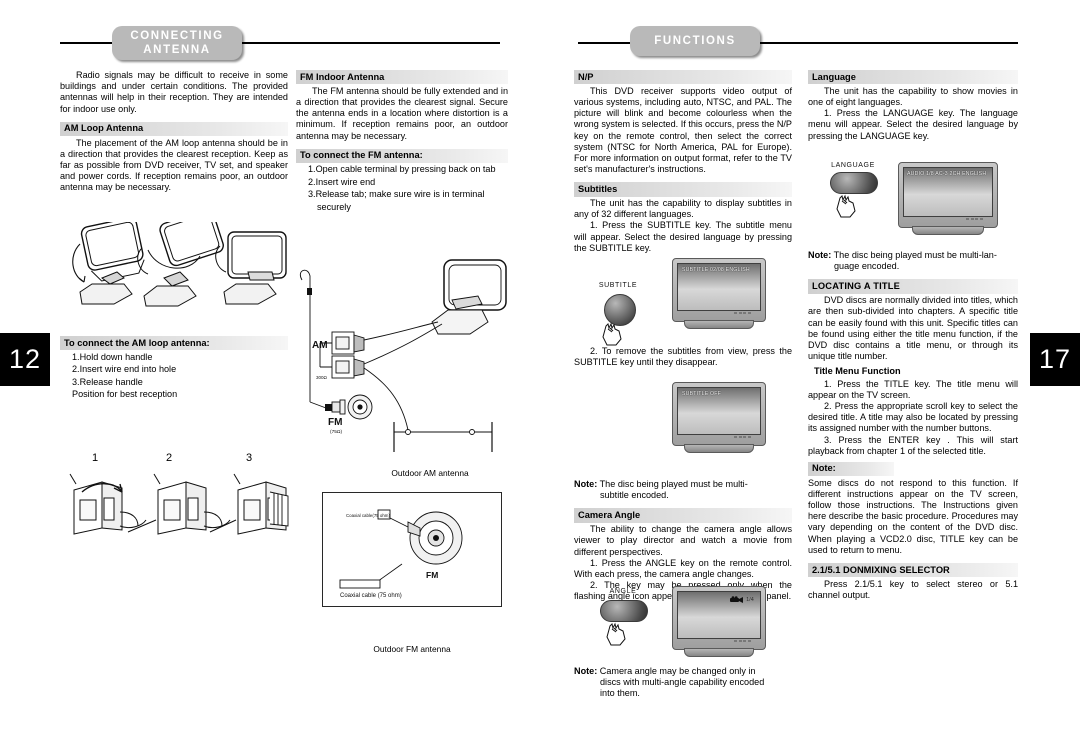 Image resolution: width=1080 pixels, height=732 pixels. I want to click on fm-connect-heading: To connect the FM antenna:, so click(402, 155).